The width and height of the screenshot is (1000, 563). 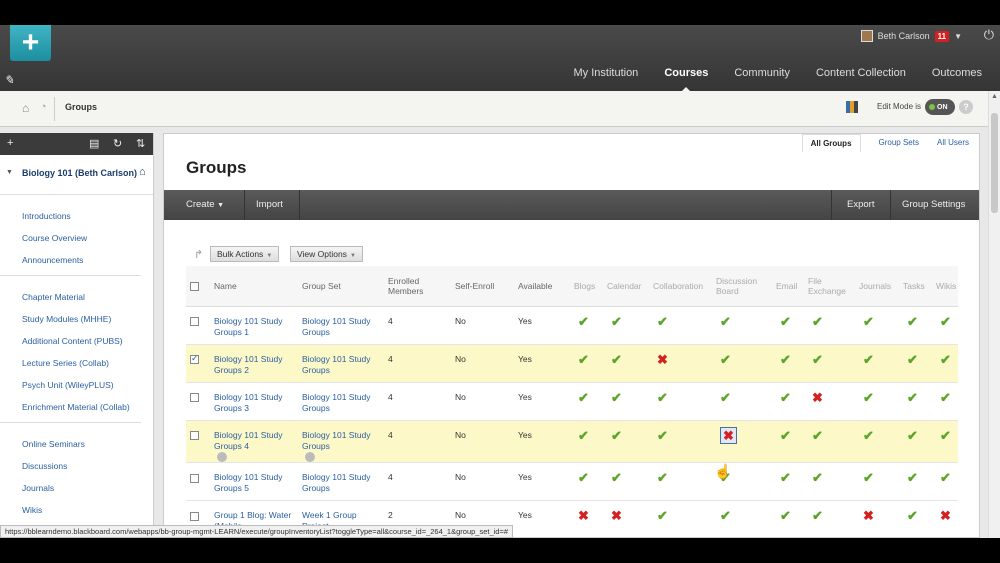 I want to click on column-header-wikis: Wikis, so click(x=945, y=286).